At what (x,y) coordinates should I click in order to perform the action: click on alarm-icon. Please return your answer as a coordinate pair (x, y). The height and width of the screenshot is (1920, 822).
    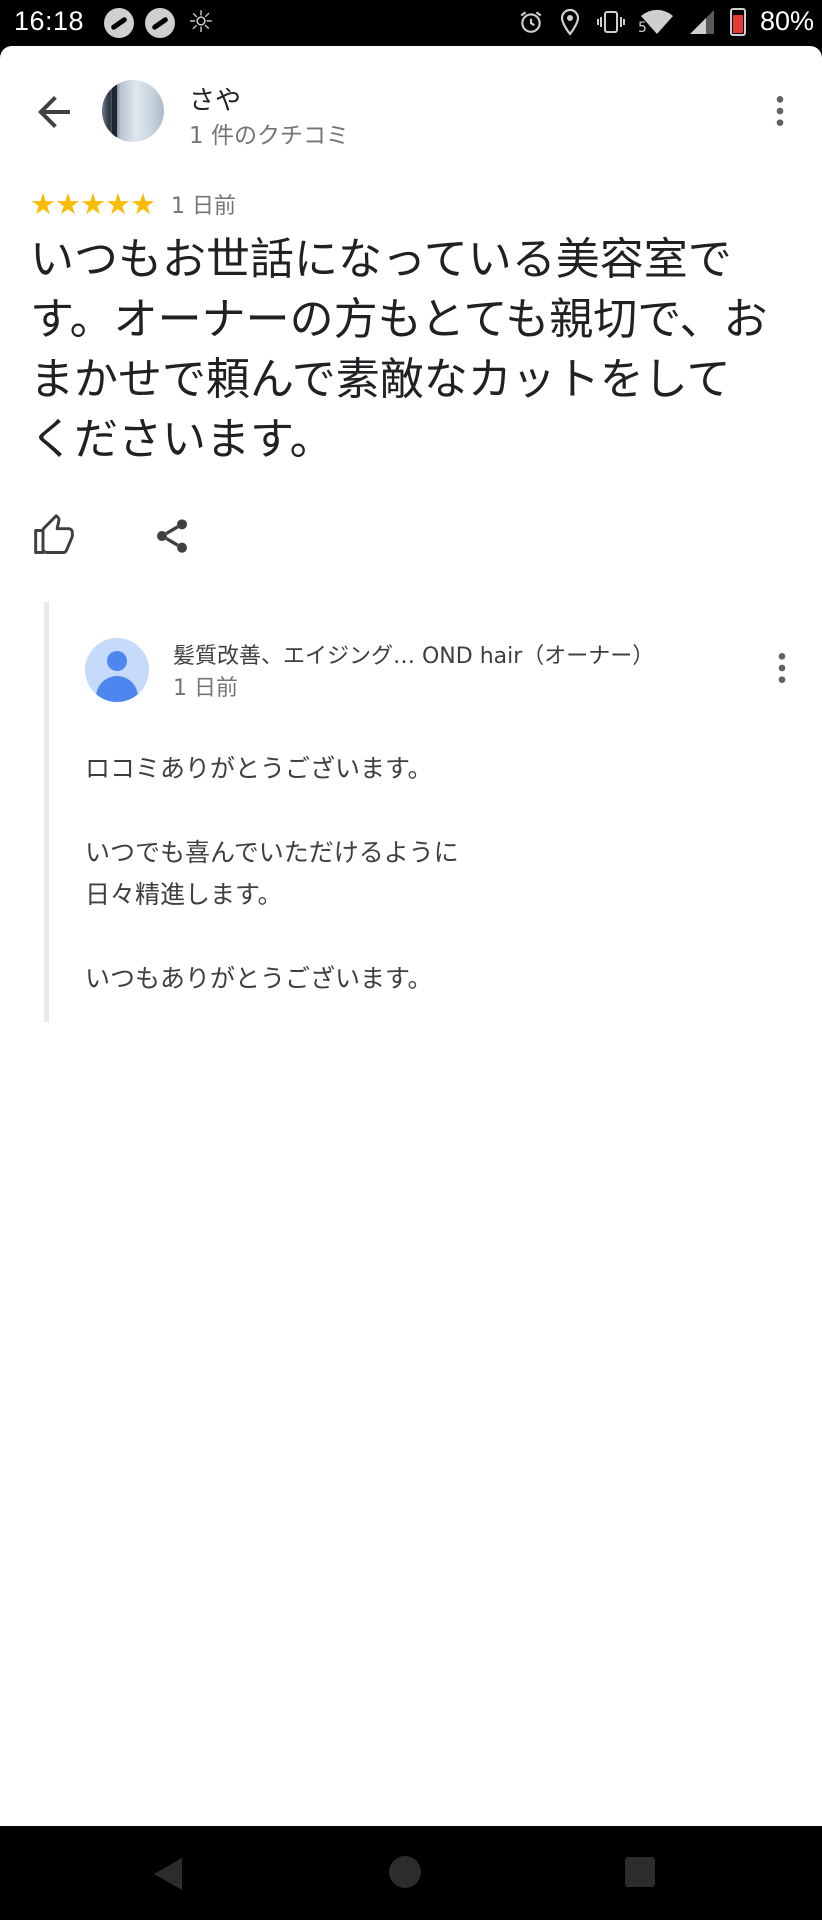
    Looking at the image, I should click on (531, 21).